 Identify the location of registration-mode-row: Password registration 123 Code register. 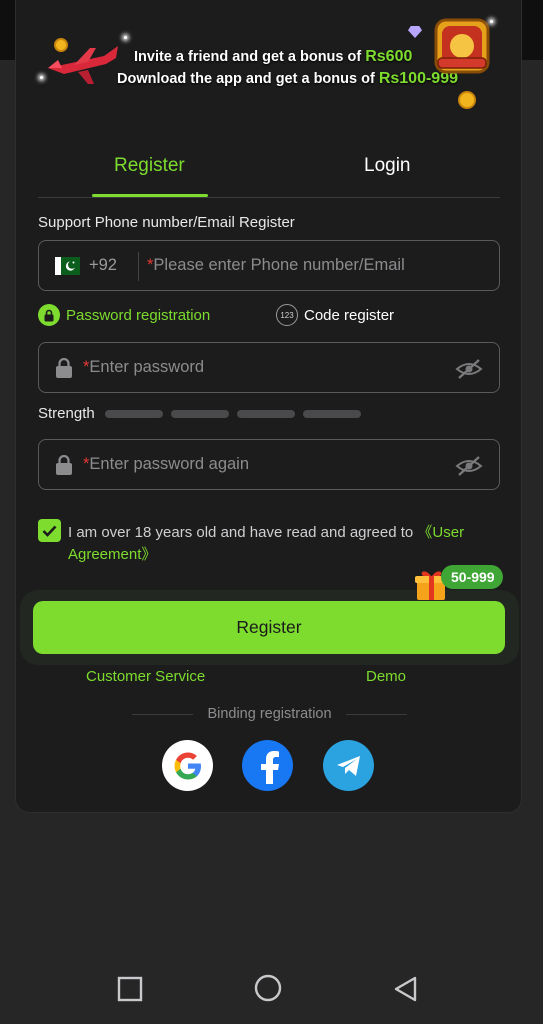
(269, 316).